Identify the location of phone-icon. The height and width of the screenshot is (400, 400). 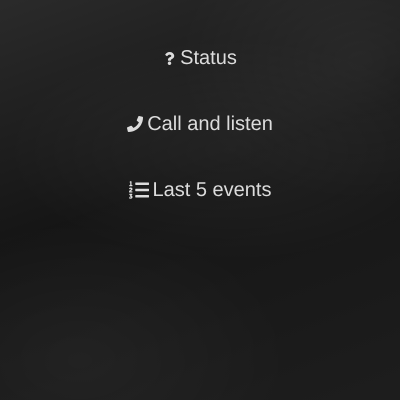
(135, 124).